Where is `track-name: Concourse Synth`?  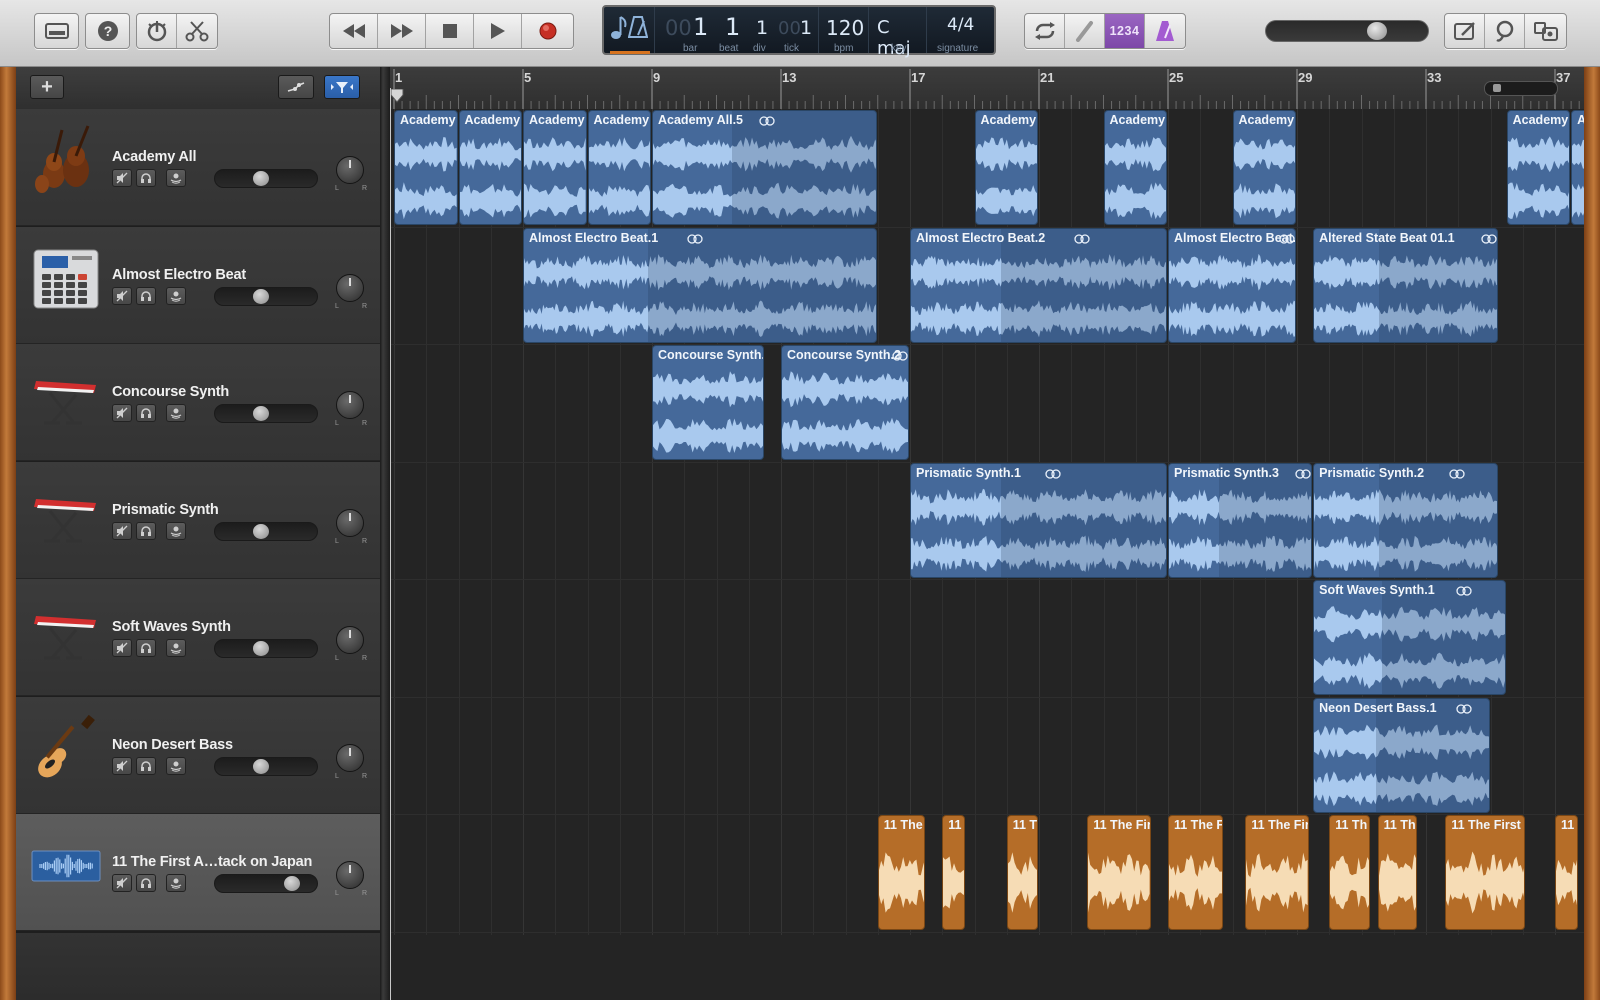 track-name: Concourse Synth is located at coordinates (170, 392).